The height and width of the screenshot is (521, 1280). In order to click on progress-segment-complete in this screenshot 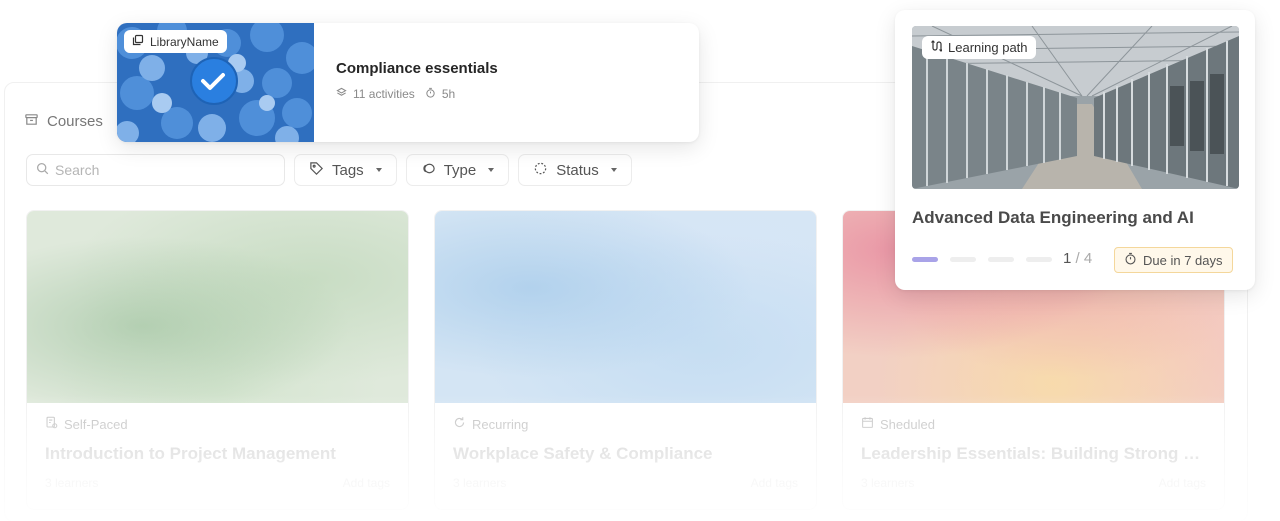, I will do `click(925, 259)`.